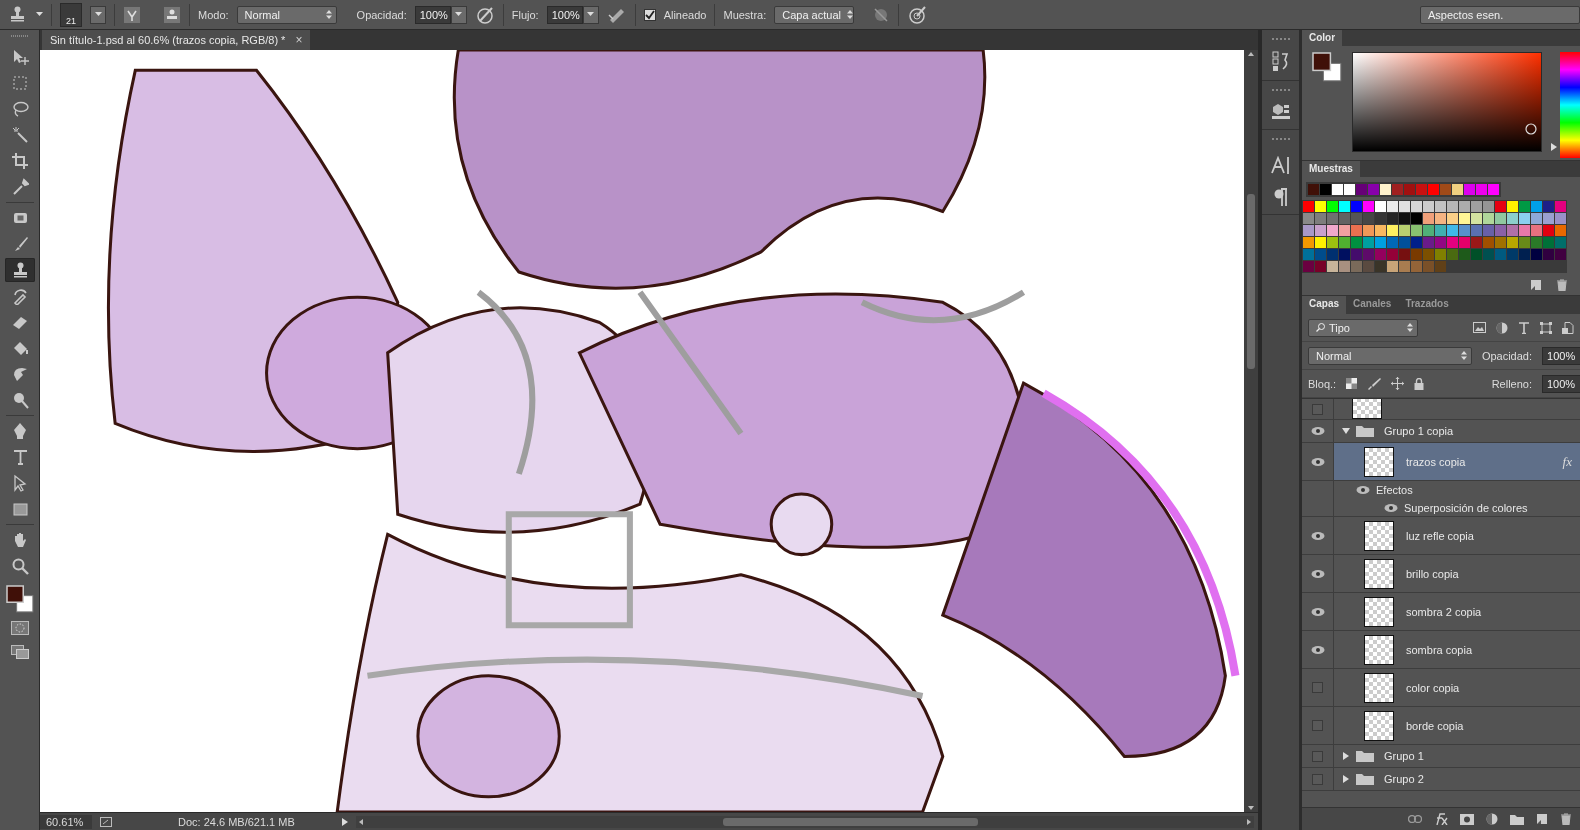 The image size is (1580, 830). I want to click on flow-field: 100%, so click(564, 14).